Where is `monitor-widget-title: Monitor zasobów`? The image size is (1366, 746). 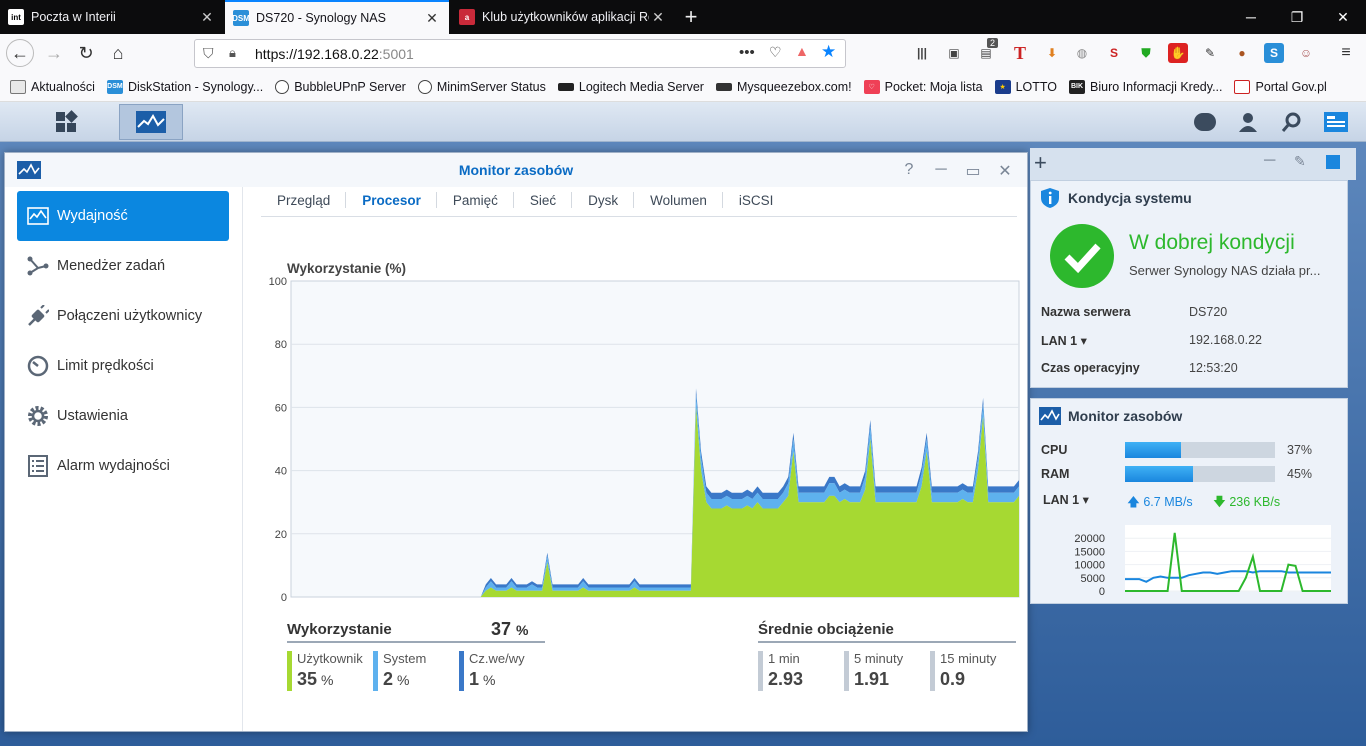
monitor-widget-title: Monitor zasobów is located at coordinates (1125, 416).